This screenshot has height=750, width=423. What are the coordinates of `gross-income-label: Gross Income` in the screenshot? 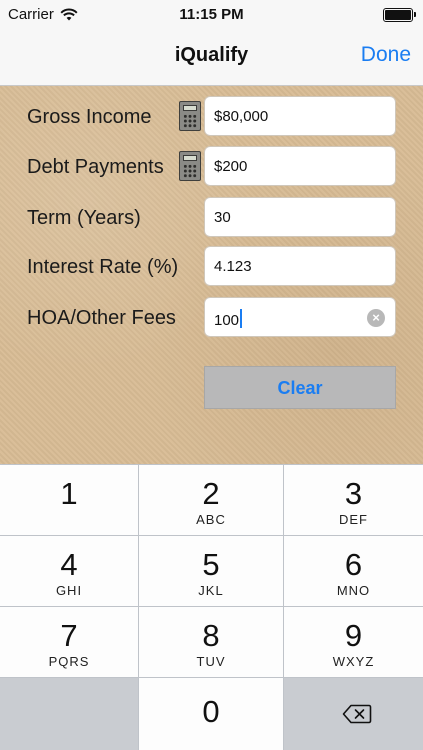 It's located at (89, 117).